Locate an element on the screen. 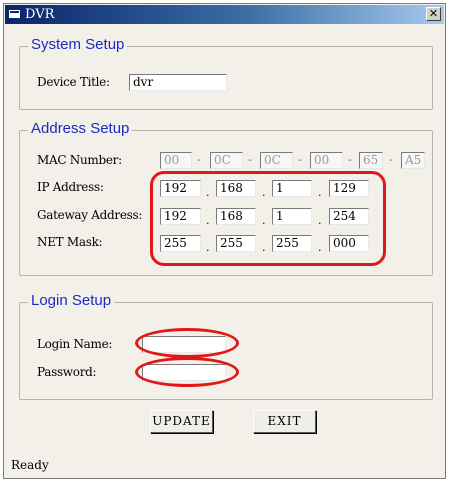 The width and height of the screenshot is (451, 483). password-input is located at coordinates (184, 372).